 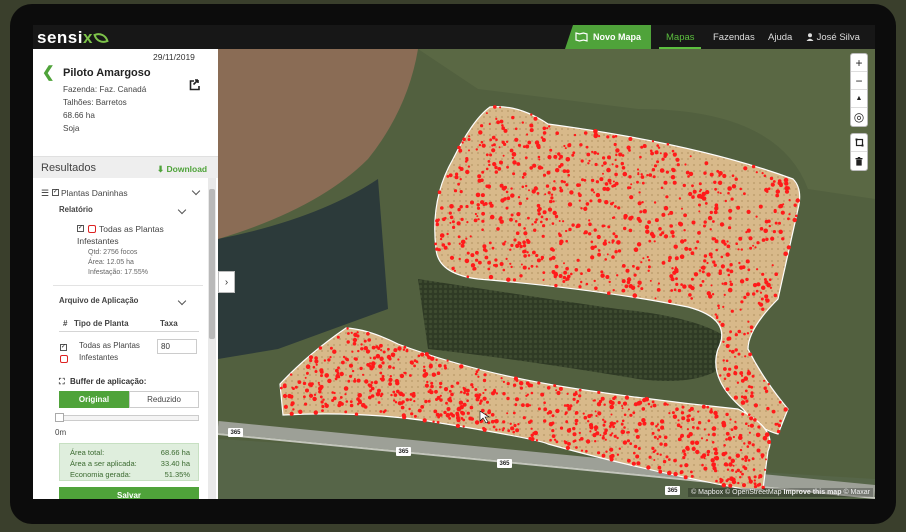 I want to click on scrollbar-thumb, so click(x=212, y=264).